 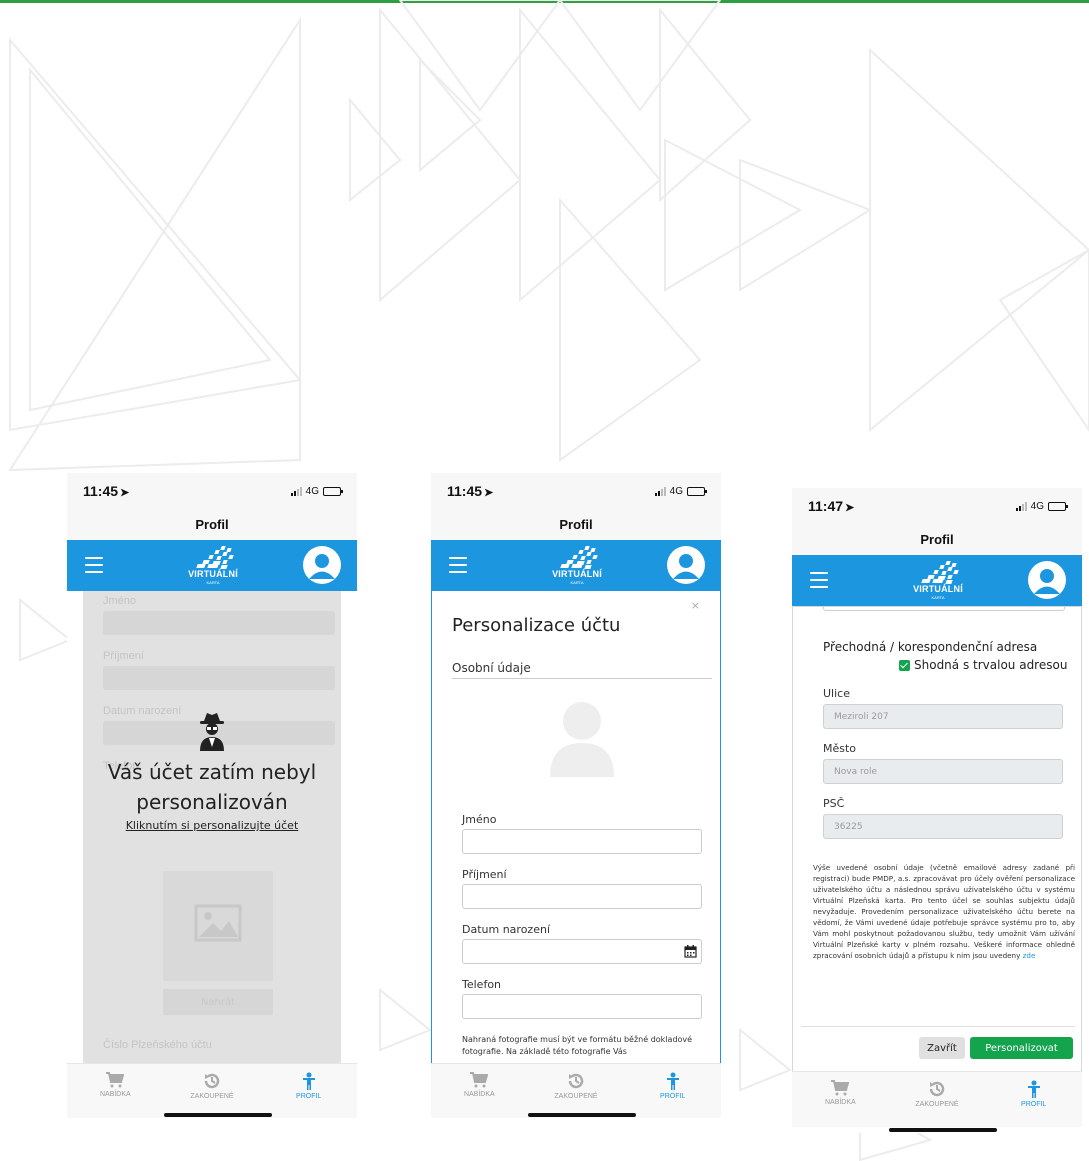 I want to click on ghost-label: Příjmení, so click(x=123, y=656).